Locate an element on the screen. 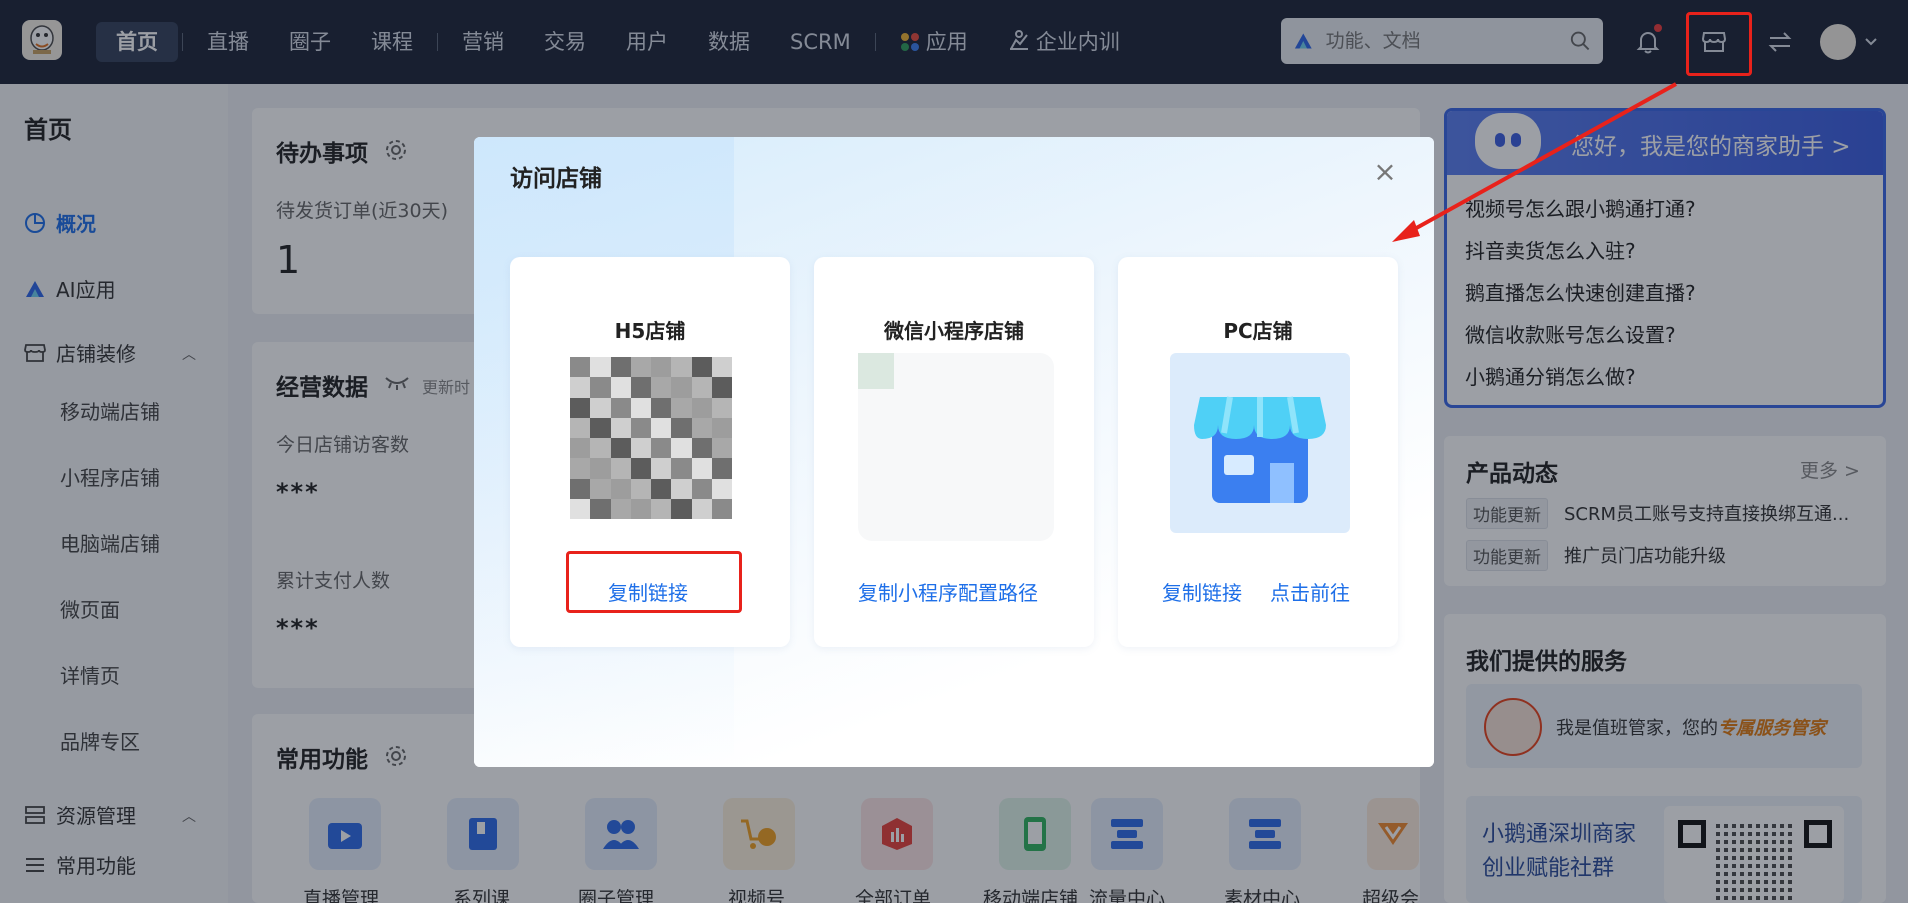 This screenshot has height=903, width=1908. annotation-arrow is located at coordinates (1534, 162).